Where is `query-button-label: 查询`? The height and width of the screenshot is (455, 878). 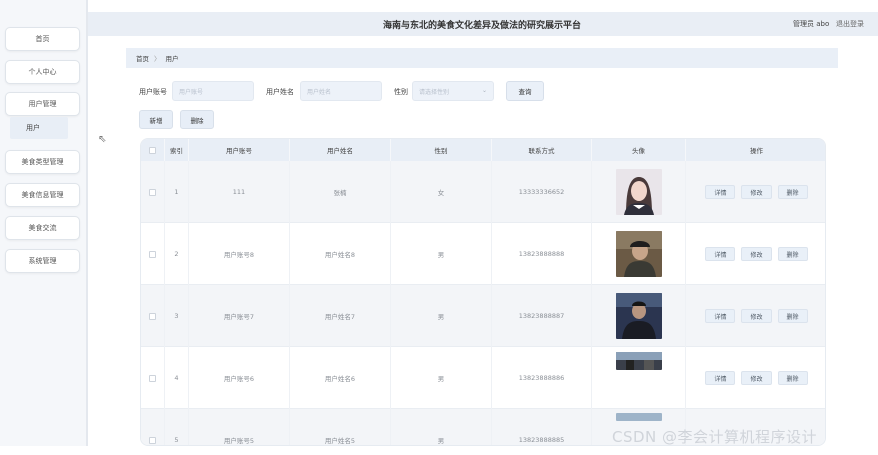 query-button-label: 查询 is located at coordinates (525, 92).